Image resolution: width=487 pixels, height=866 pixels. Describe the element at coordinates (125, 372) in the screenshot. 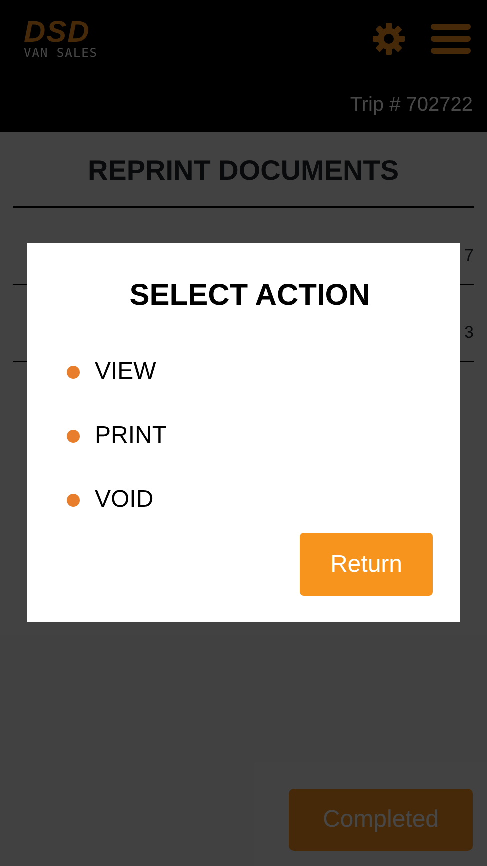

I see `action-option: VIEW` at that location.